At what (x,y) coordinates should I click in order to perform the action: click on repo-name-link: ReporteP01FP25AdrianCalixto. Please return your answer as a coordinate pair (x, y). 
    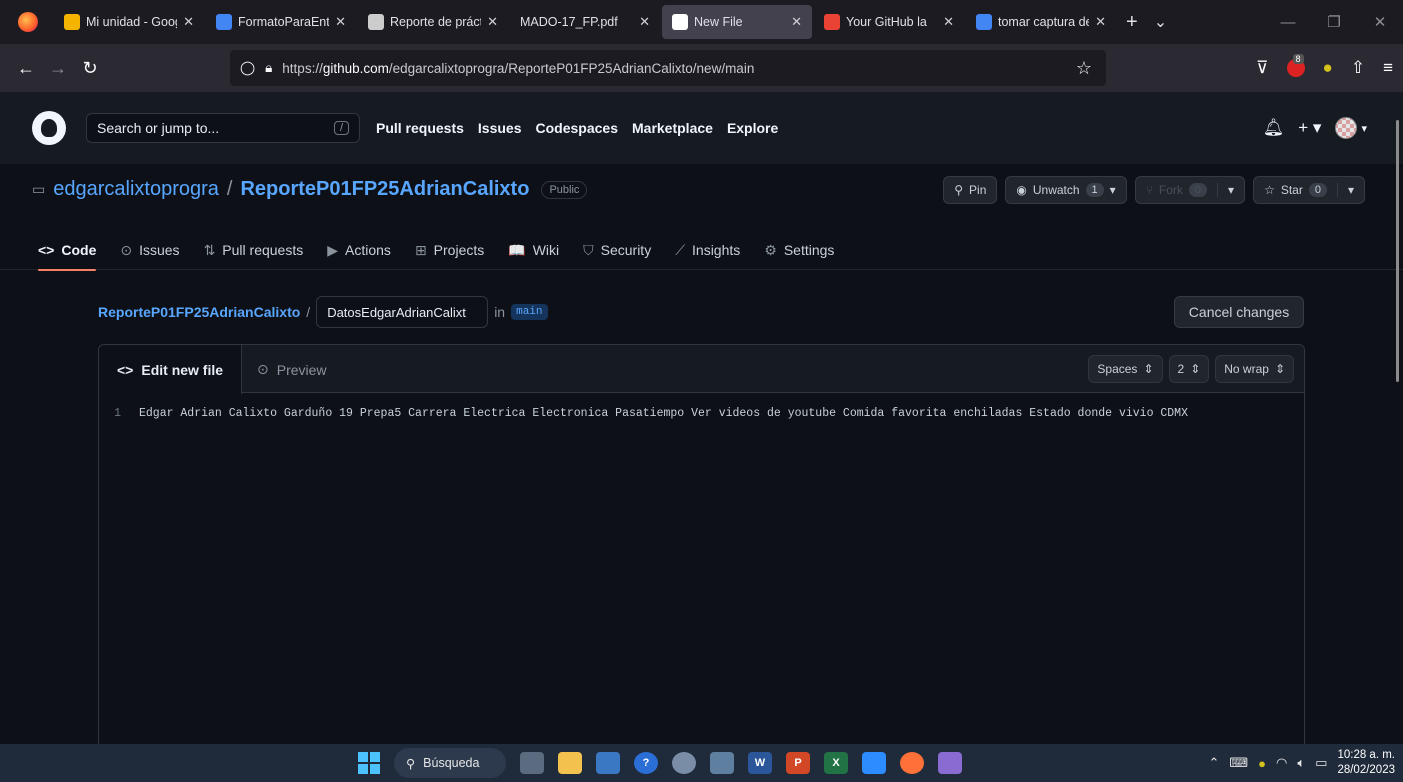
    Looking at the image, I should click on (384, 189).